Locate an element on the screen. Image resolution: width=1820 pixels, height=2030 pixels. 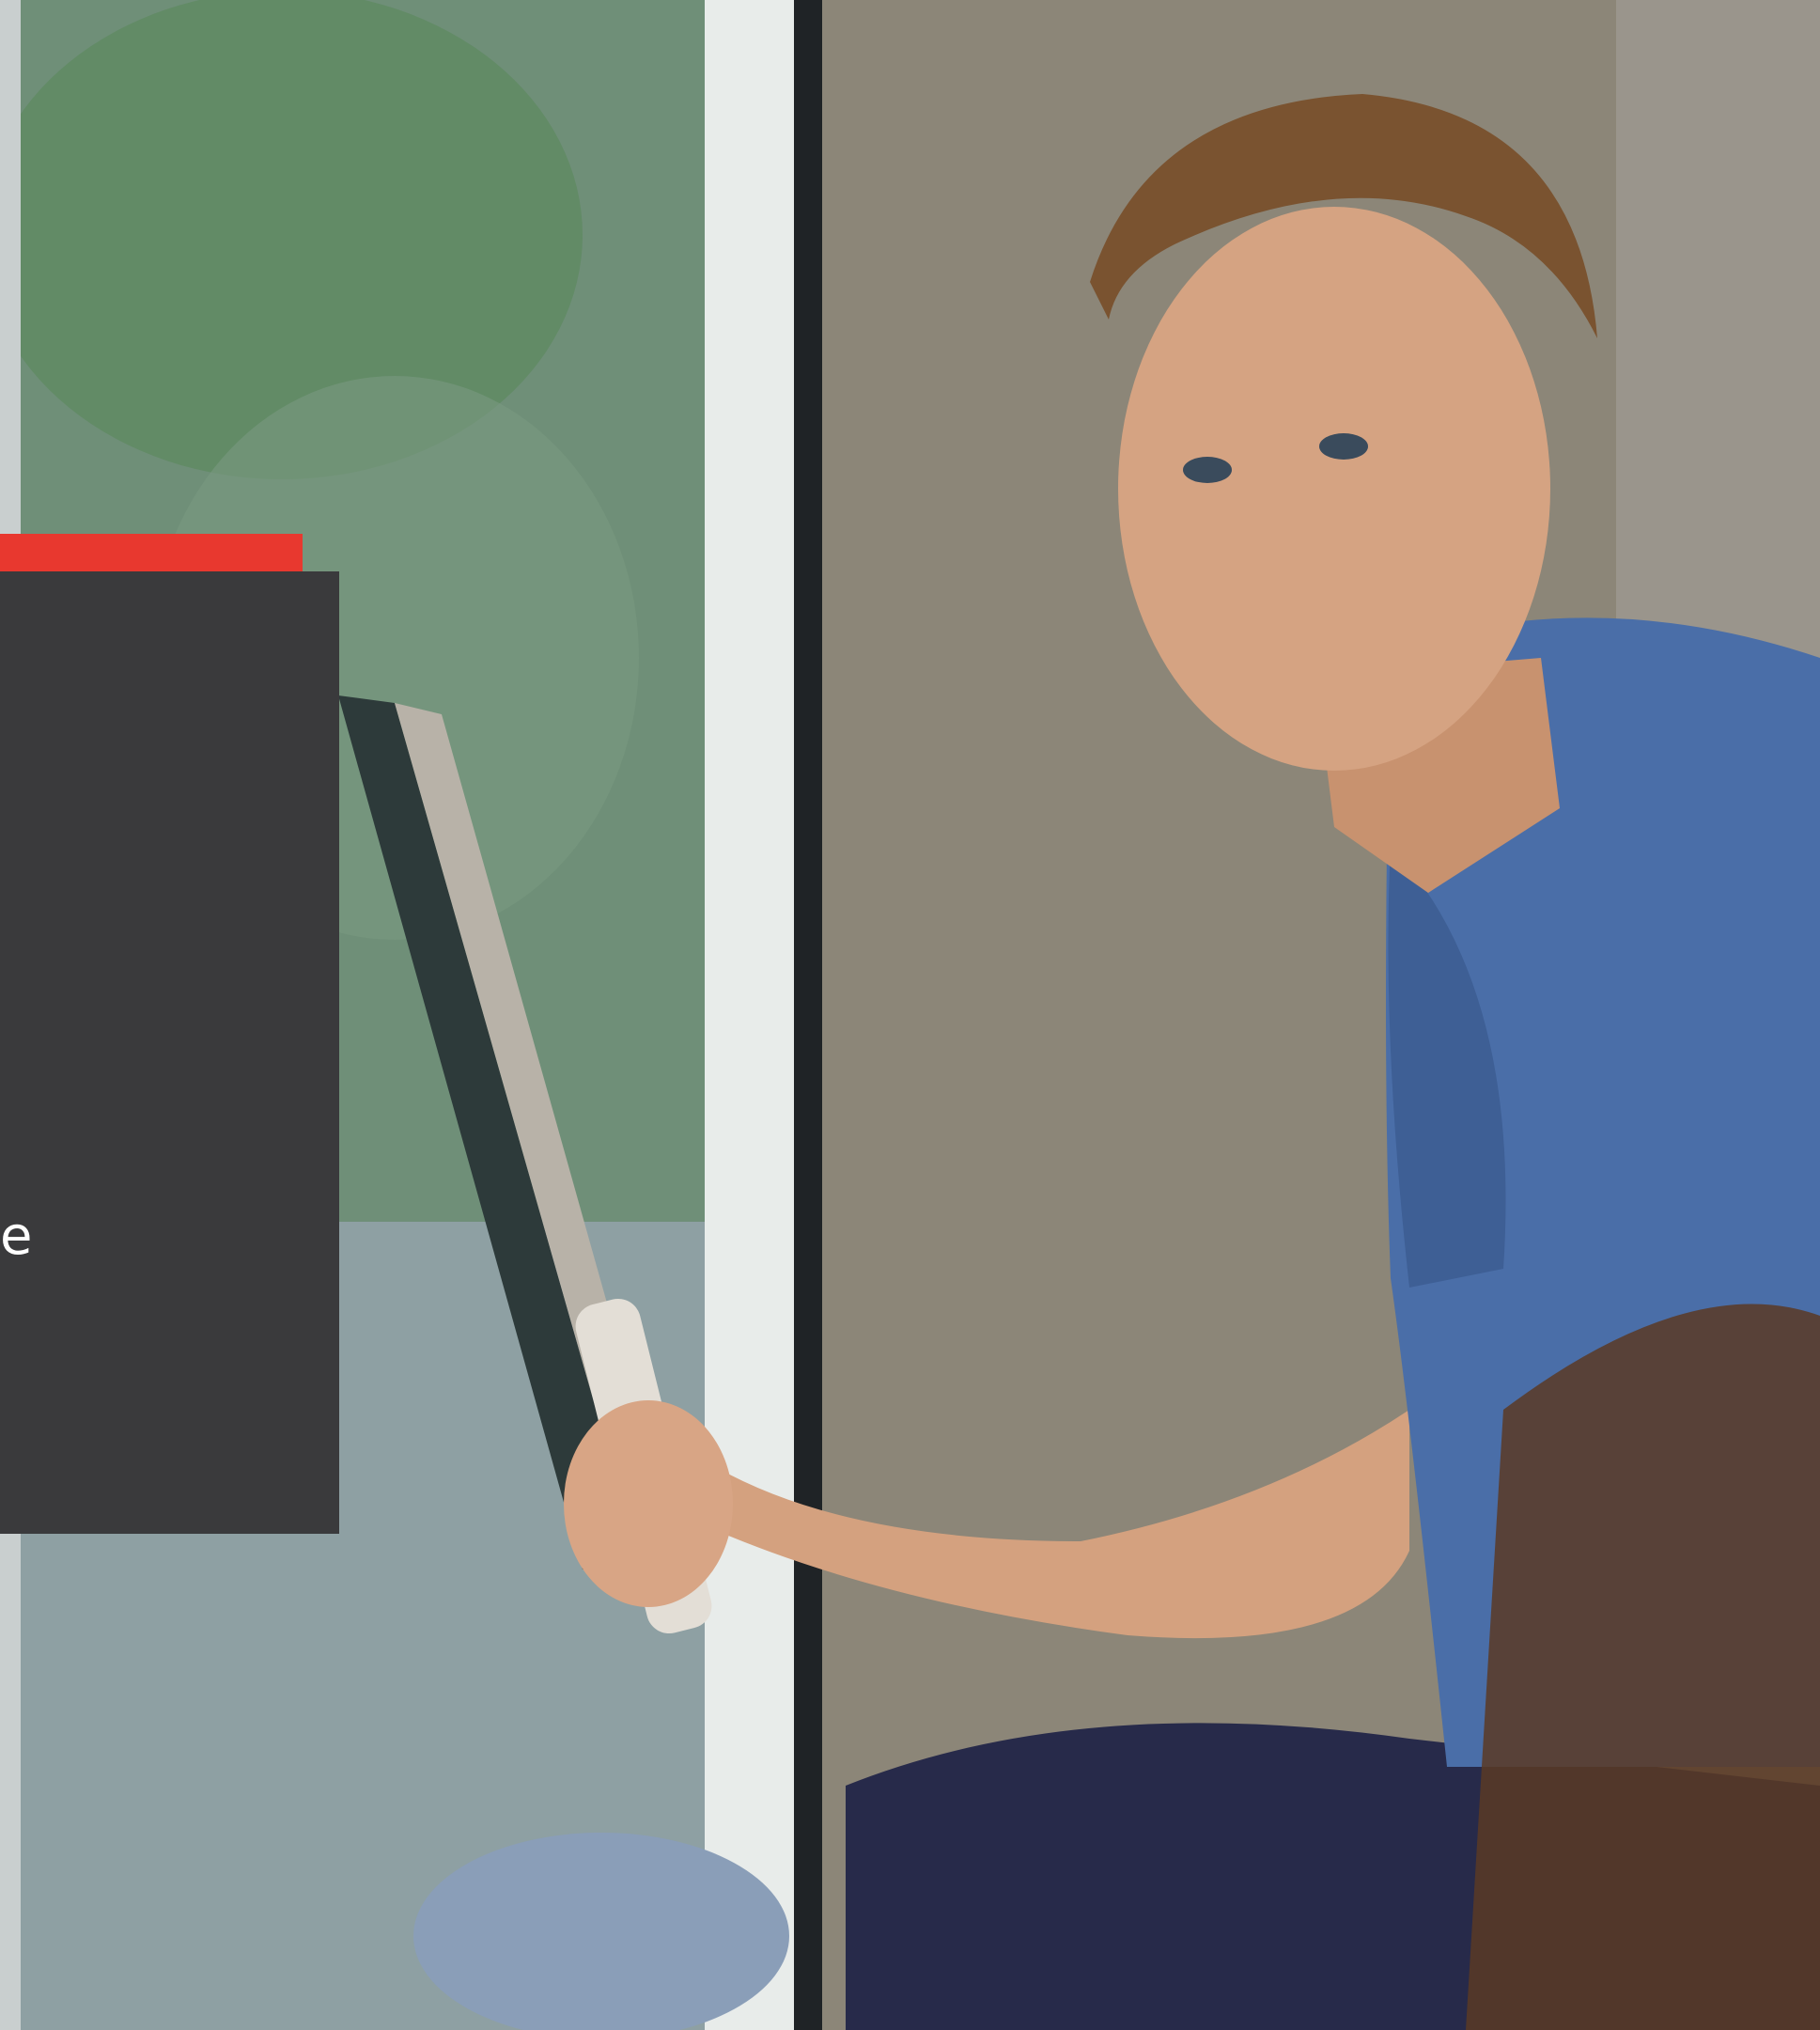
card-text: e is located at coordinates (16, 1236).